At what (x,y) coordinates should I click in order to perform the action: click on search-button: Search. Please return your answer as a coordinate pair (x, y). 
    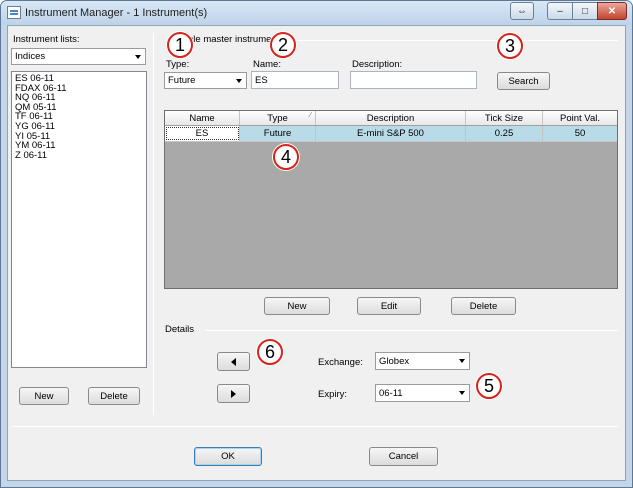
    Looking at the image, I should click on (523, 81).